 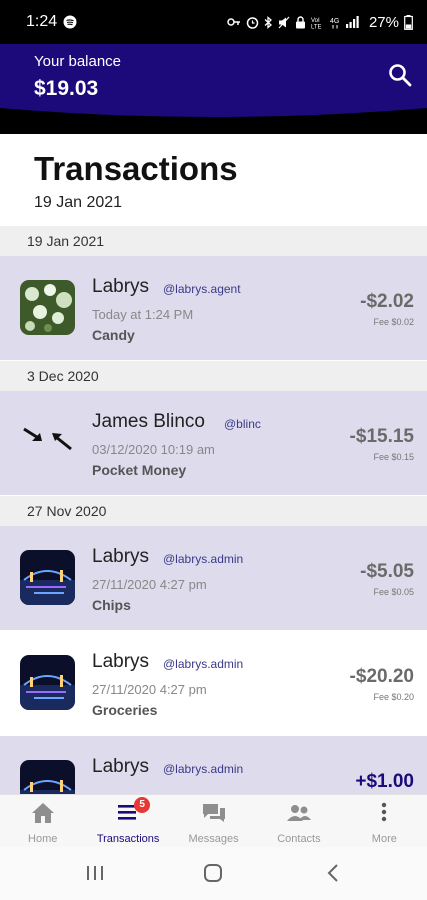 What do you see at coordinates (384, 839) in the screenshot?
I see `nav-label: More` at bounding box center [384, 839].